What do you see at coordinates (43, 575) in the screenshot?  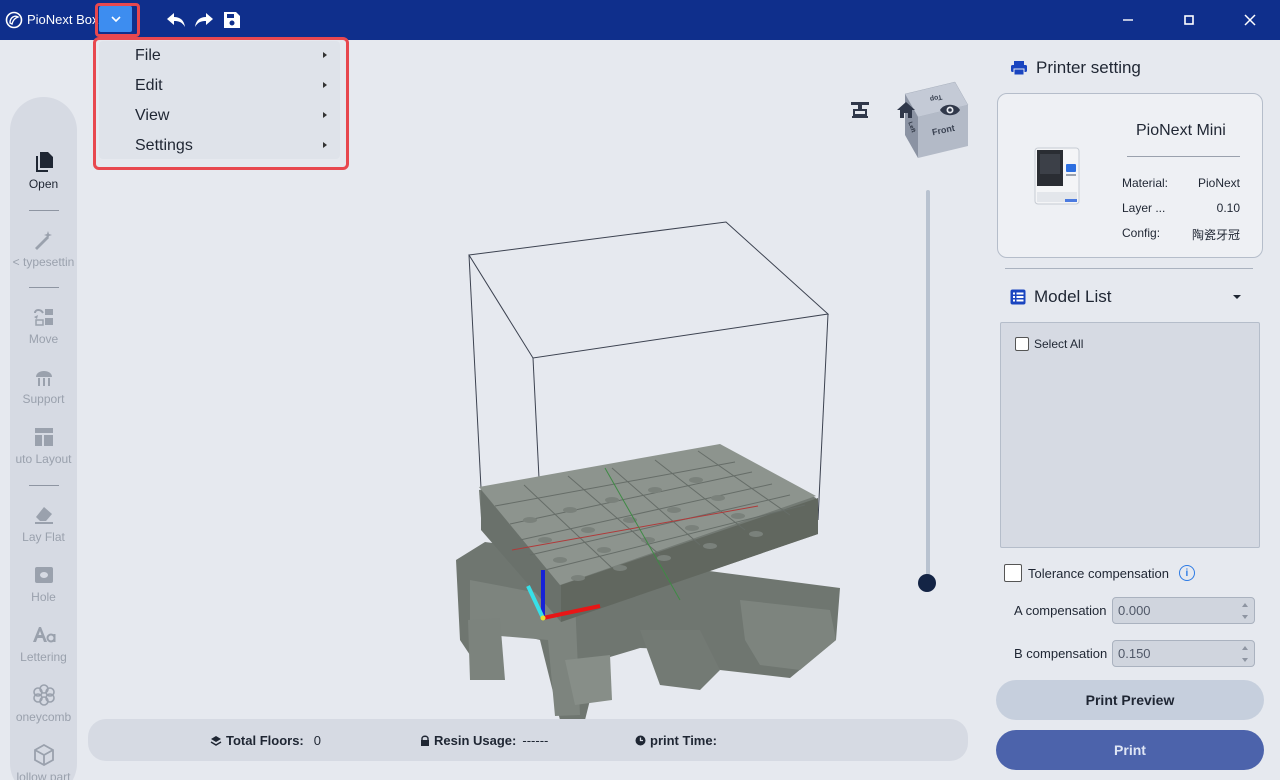 I see `hole-icon` at bounding box center [43, 575].